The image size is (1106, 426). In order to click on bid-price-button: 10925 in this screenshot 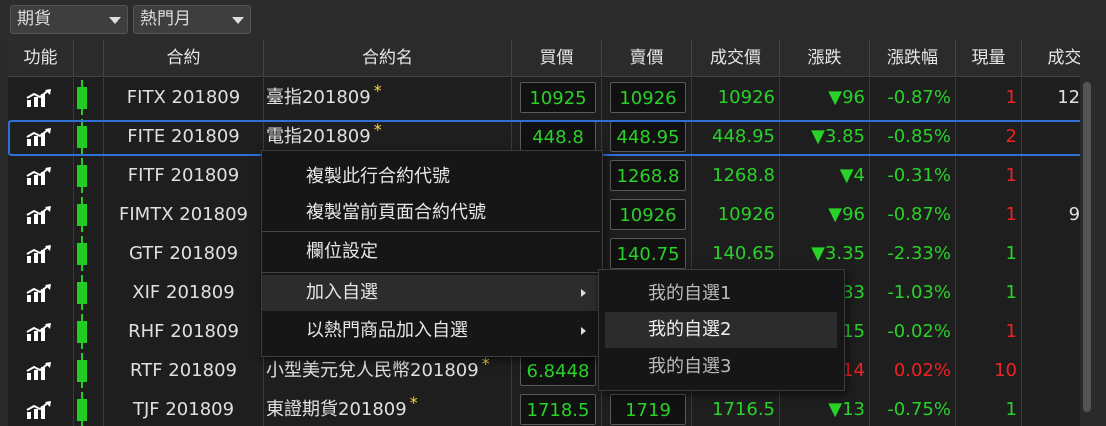, I will do `click(558, 97)`.